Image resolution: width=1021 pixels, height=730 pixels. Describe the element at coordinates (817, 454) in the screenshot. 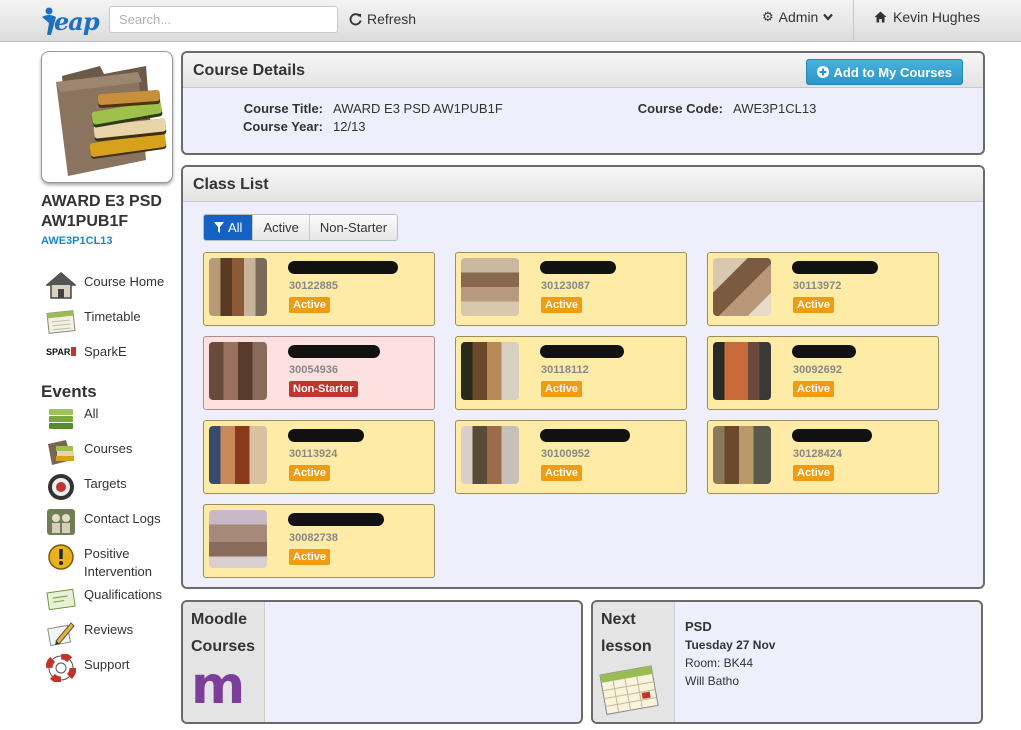

I see `student-id: 30128424` at that location.